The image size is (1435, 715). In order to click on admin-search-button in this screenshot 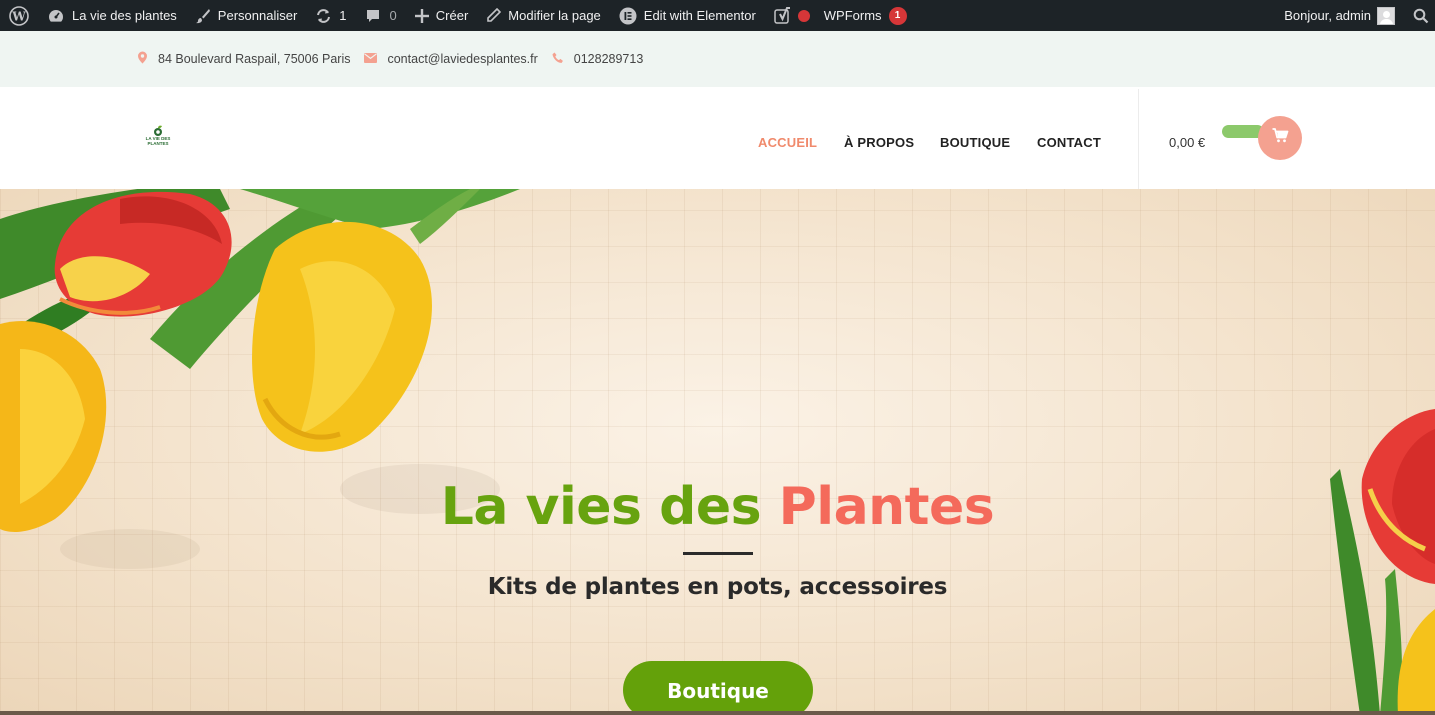, I will do `click(1418, 15)`.